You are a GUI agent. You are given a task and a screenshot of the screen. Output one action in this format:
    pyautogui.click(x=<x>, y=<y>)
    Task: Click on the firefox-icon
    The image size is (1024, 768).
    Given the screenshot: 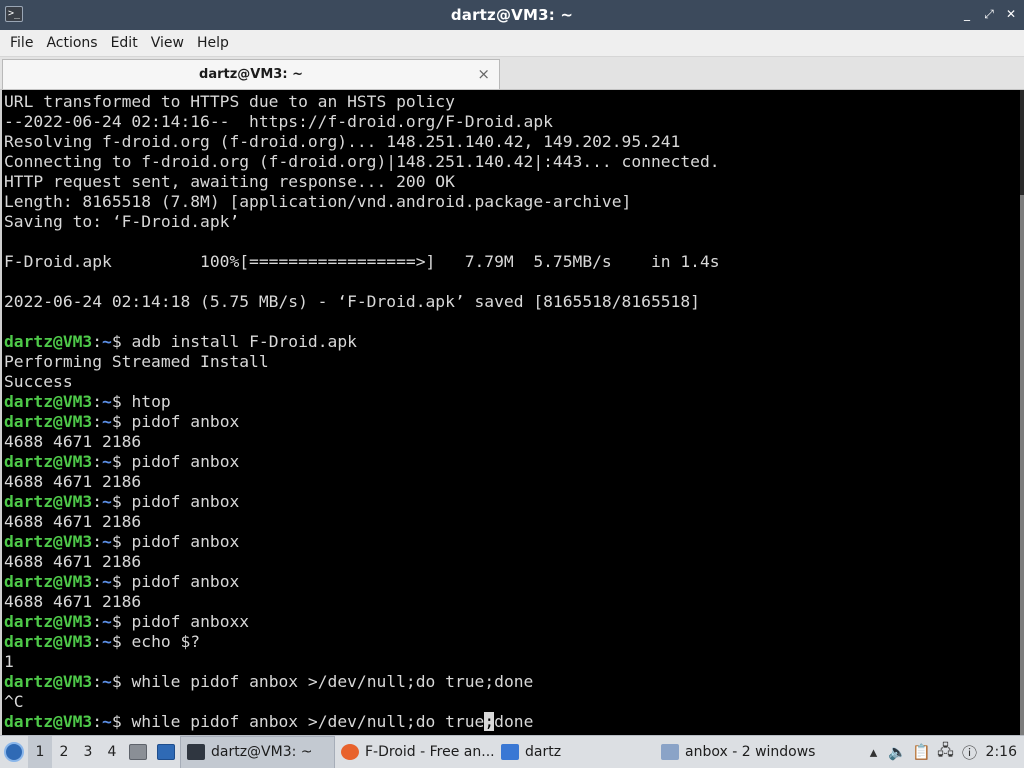 What is the action you would take?
    pyautogui.click(x=350, y=752)
    